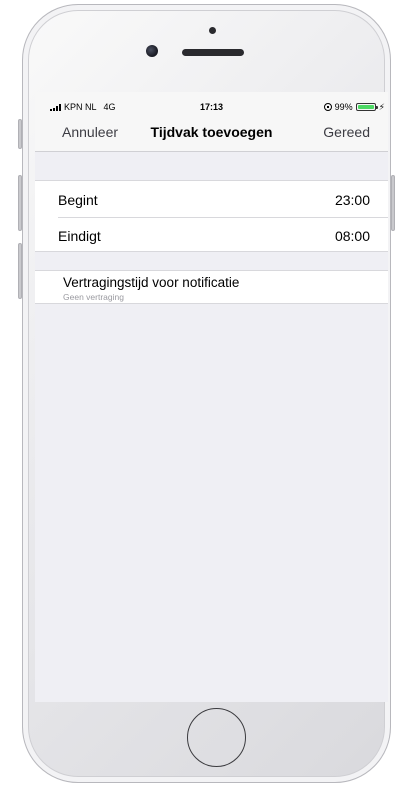 This screenshot has height=789, width=412. What do you see at coordinates (20, 271) in the screenshot?
I see `volume-down-button` at bounding box center [20, 271].